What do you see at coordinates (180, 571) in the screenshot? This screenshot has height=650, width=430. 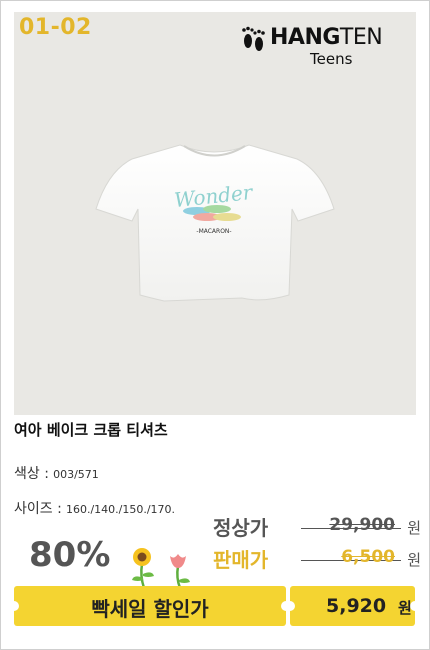 I see `tulip-icon` at bounding box center [180, 571].